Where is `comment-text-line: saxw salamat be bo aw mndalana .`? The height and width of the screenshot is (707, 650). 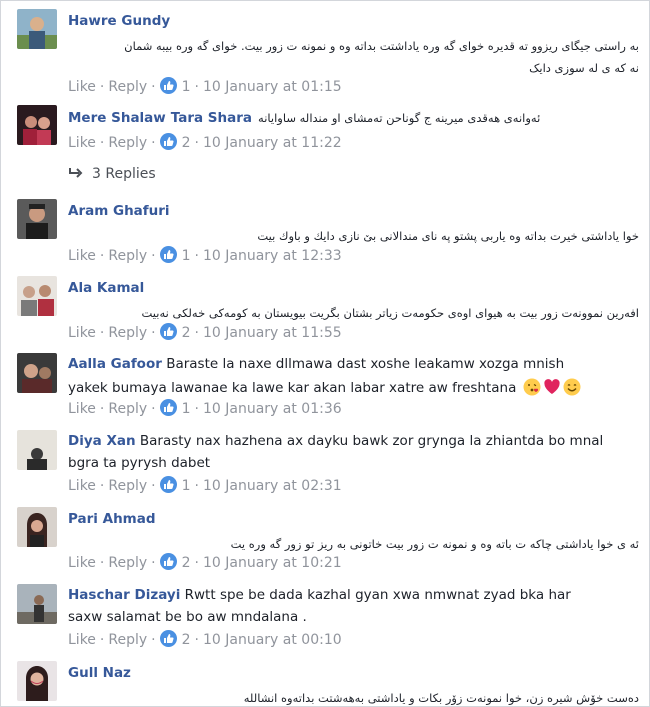
comment-text-line: saxw salamat be bo aw mndalana . is located at coordinates (187, 617).